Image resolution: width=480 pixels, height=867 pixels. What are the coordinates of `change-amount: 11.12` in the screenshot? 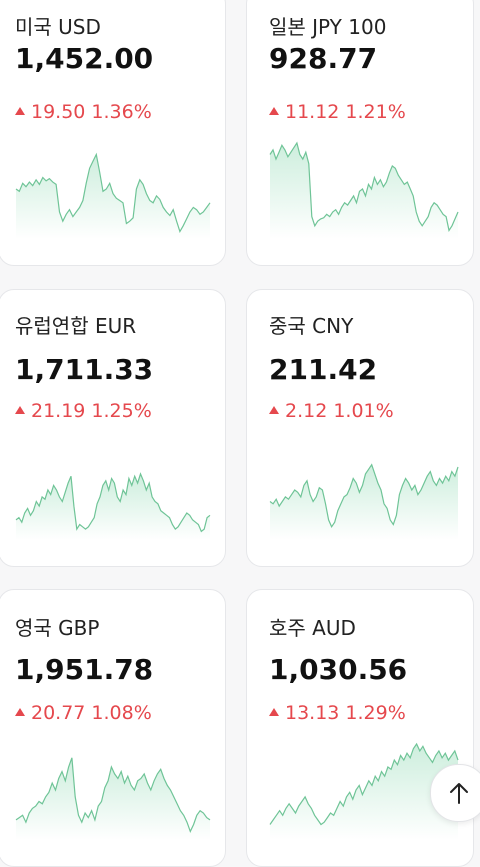 It's located at (312, 112).